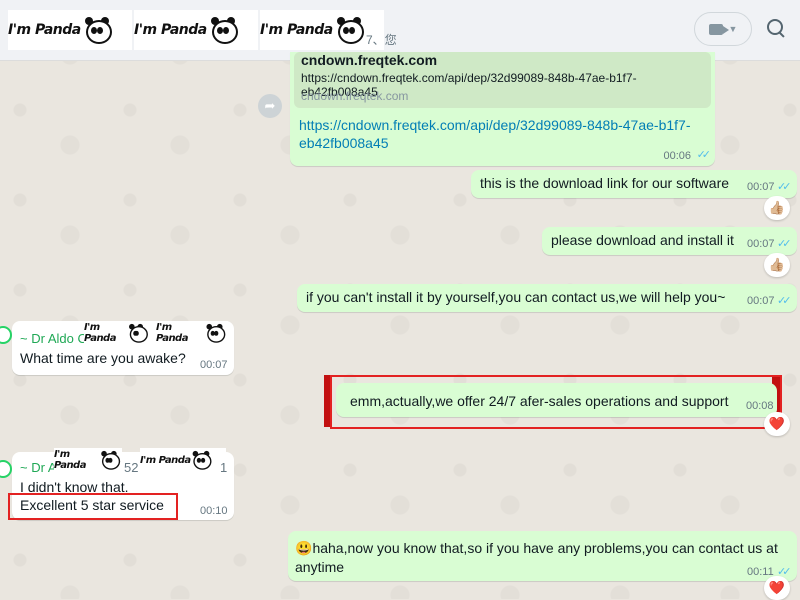 This screenshot has height=600, width=800. What do you see at coordinates (224, 467) in the screenshot?
I see `sender-phone-fragment: 1` at bounding box center [224, 467].